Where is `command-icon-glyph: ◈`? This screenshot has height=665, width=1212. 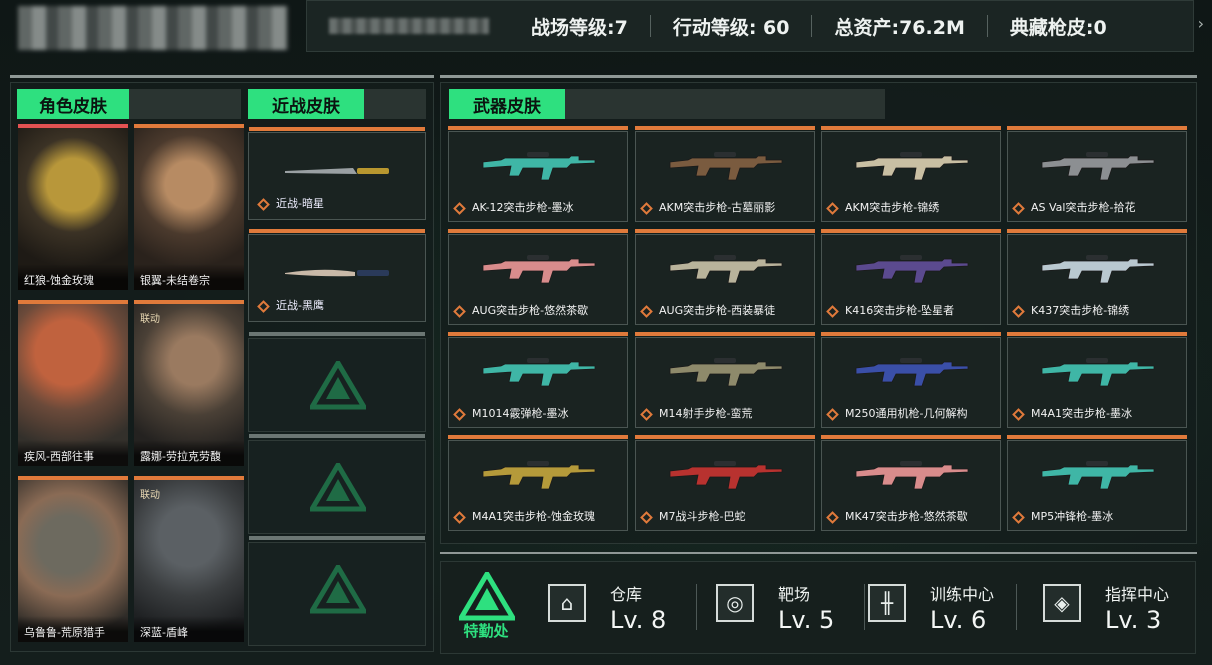
command-icon-glyph: ◈ is located at coordinates (1062, 603).